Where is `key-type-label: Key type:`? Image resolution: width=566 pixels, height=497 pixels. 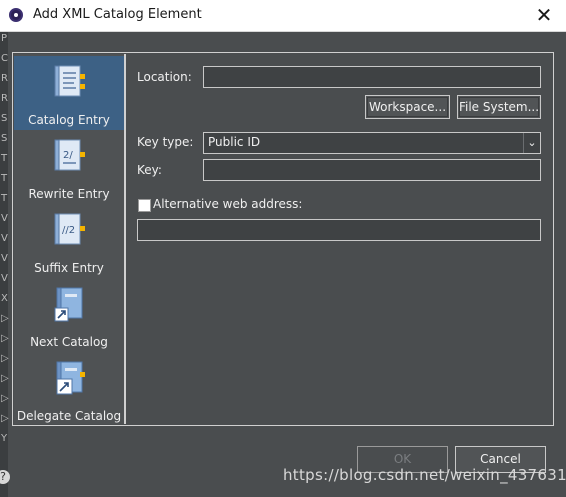
key-type-label: Key type: is located at coordinates (165, 142).